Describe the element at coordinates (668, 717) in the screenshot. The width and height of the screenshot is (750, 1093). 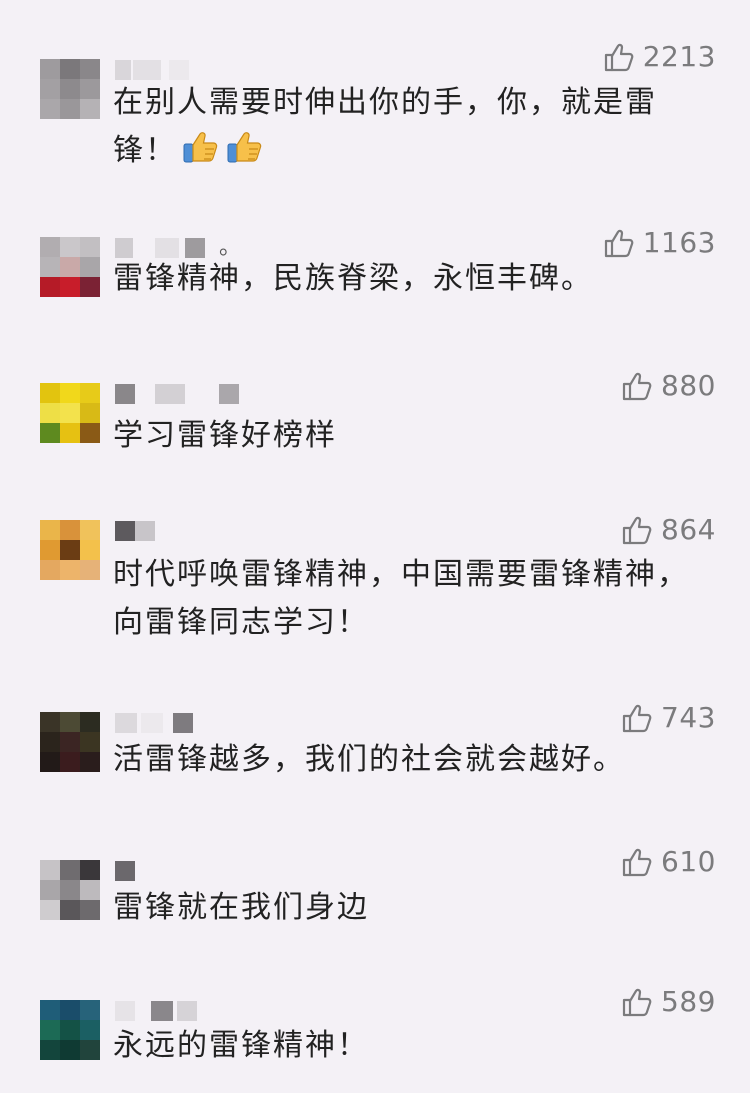
I see `like-button: 743` at that location.